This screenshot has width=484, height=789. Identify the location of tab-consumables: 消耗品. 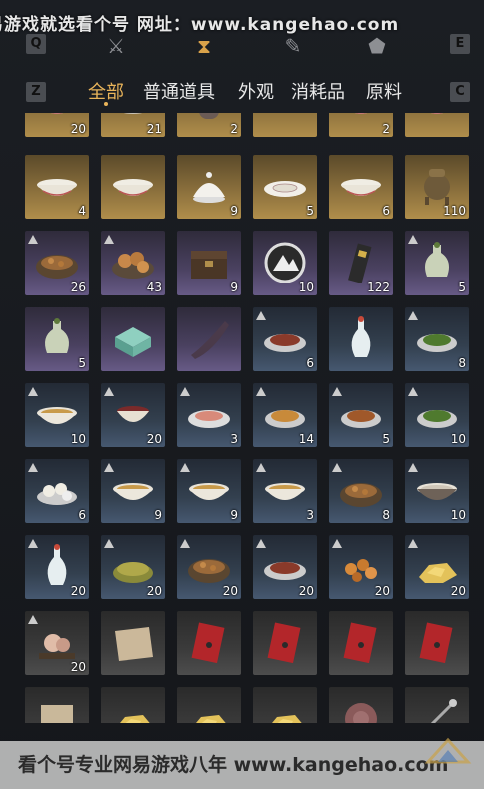
(318, 91).